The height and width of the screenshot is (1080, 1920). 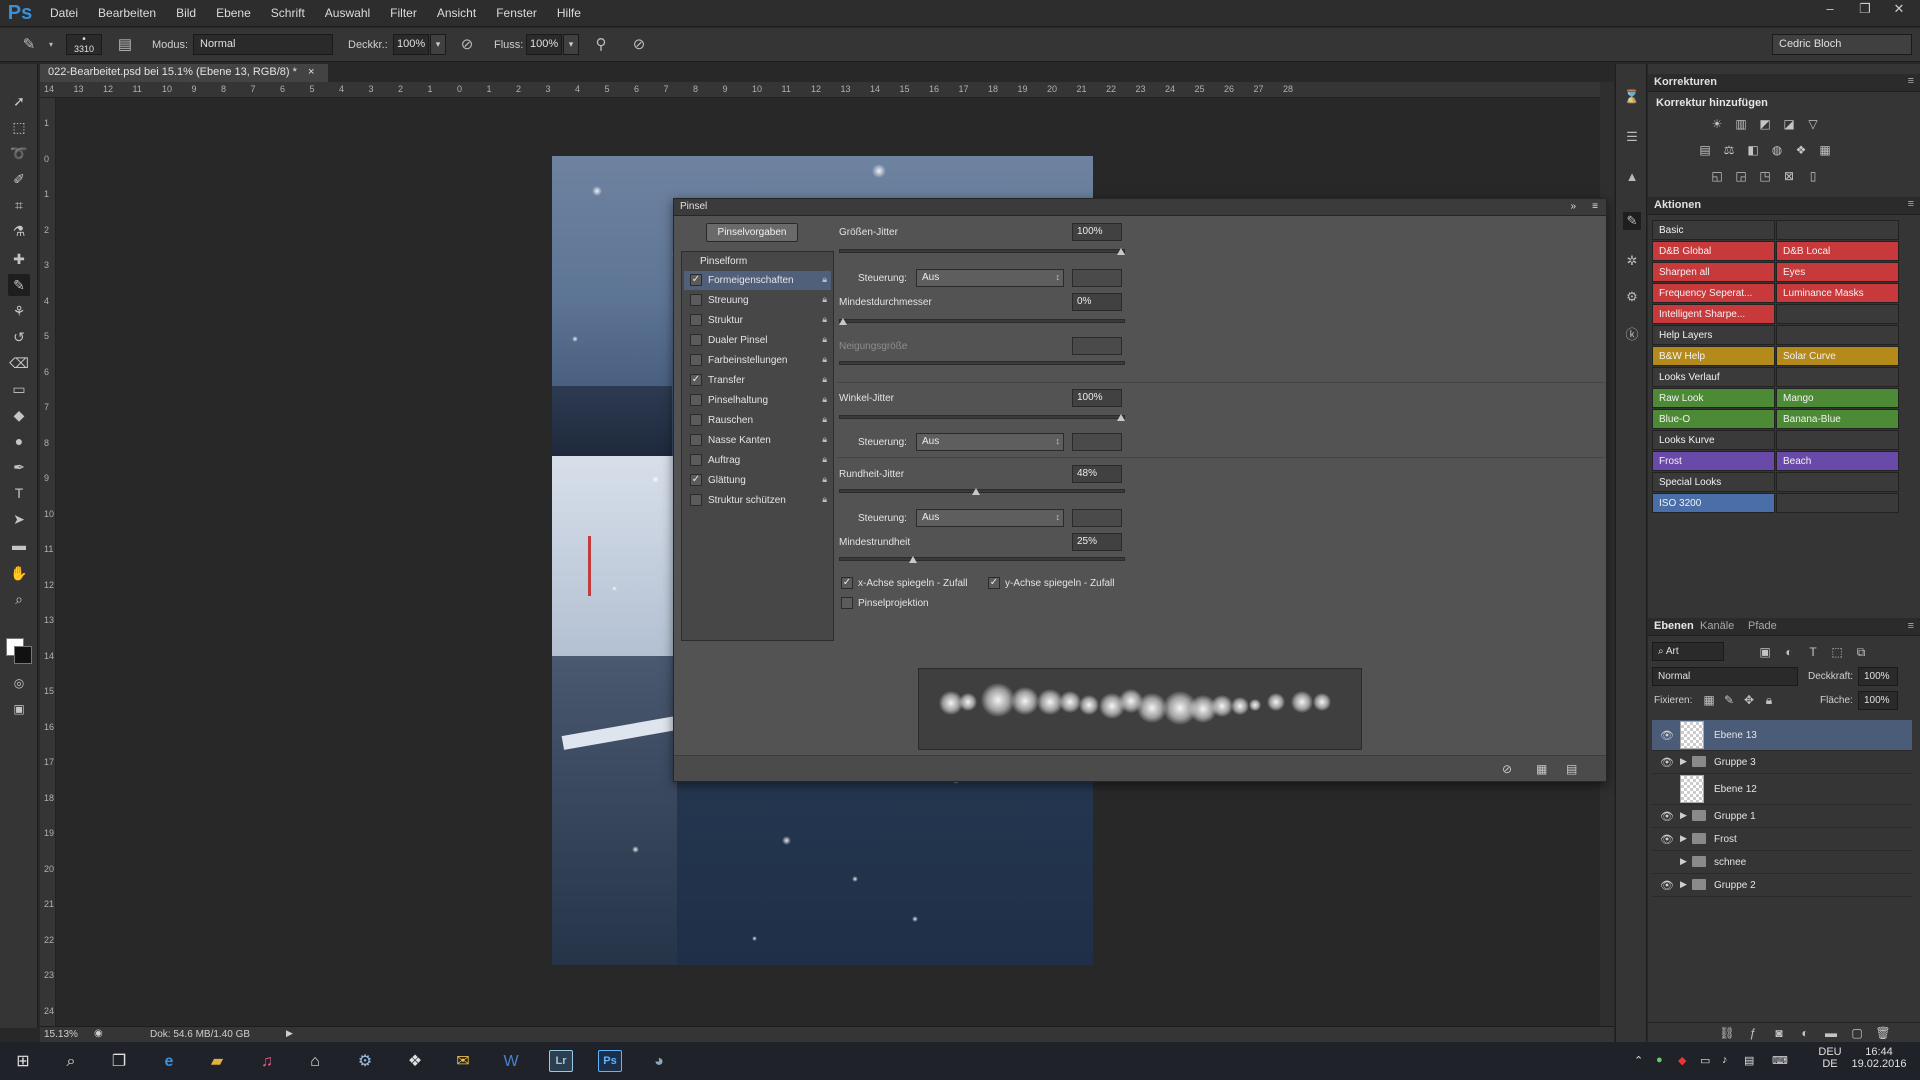 What do you see at coordinates (982, 417) in the screenshot?
I see `angle-jitter-slider` at bounding box center [982, 417].